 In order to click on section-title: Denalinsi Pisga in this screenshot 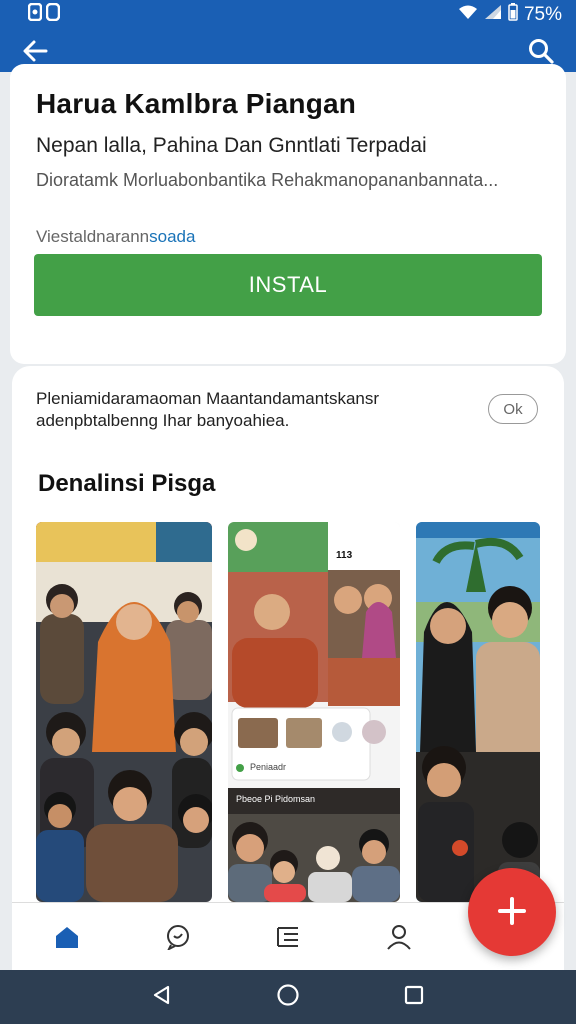, I will do `click(127, 483)`.